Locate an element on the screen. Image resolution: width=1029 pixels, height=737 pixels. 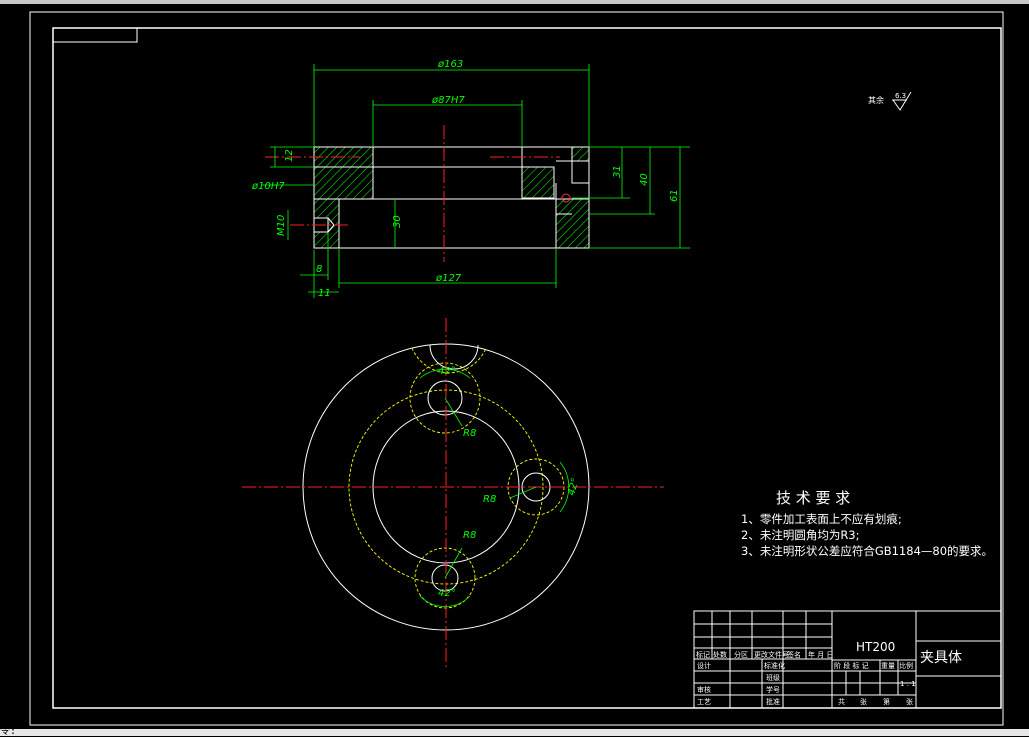
tech-req-3: 3、未注明形状公差应符合GB1184—80的要求。 is located at coordinates (867, 551).